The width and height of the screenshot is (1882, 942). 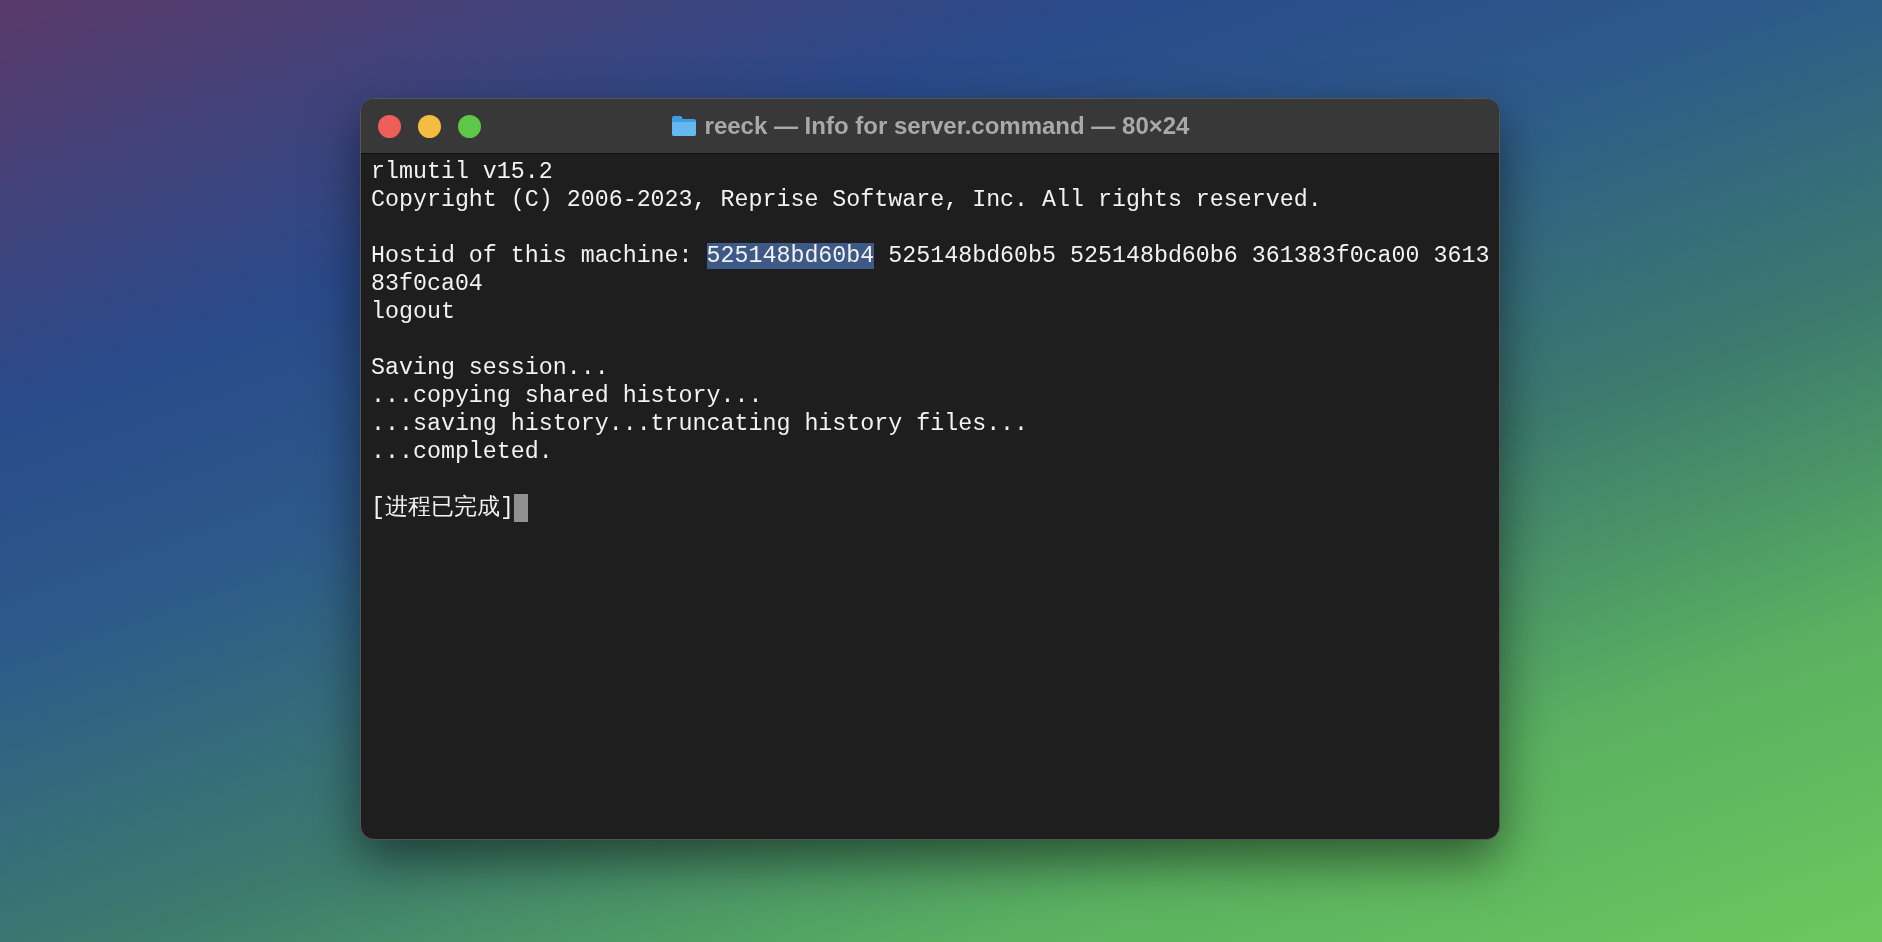 I want to click on terminal-line: ...completed., so click(x=462, y=452).